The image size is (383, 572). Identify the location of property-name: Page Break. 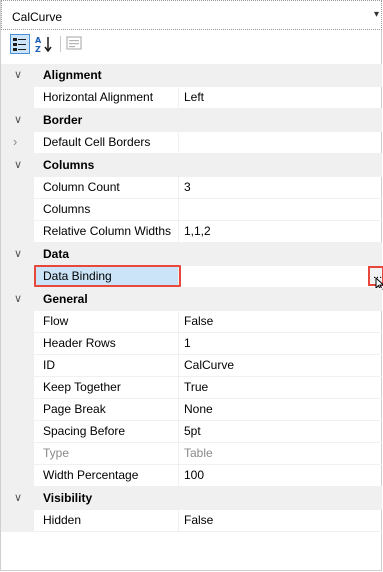
(74, 409).